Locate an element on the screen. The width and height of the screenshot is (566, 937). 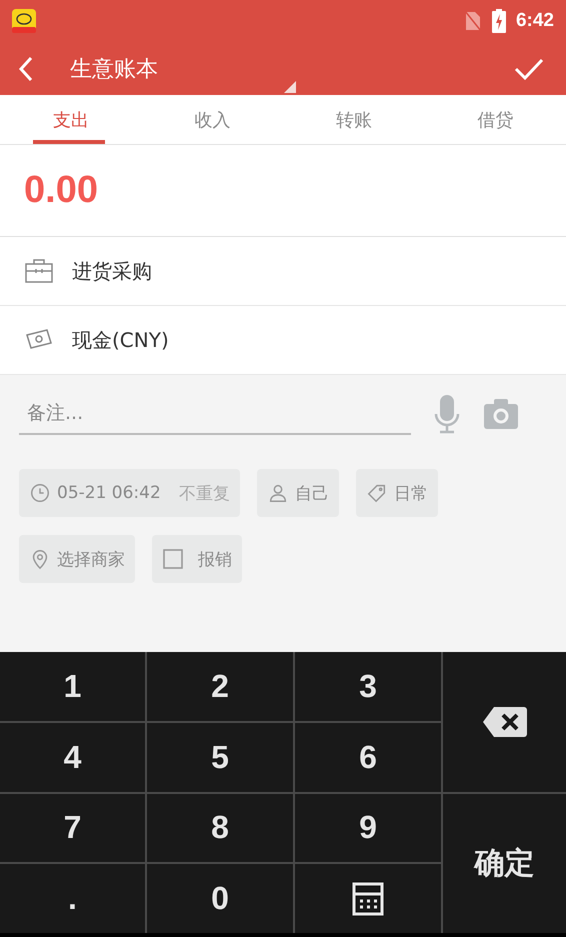
backspace-key is located at coordinates (504, 722).